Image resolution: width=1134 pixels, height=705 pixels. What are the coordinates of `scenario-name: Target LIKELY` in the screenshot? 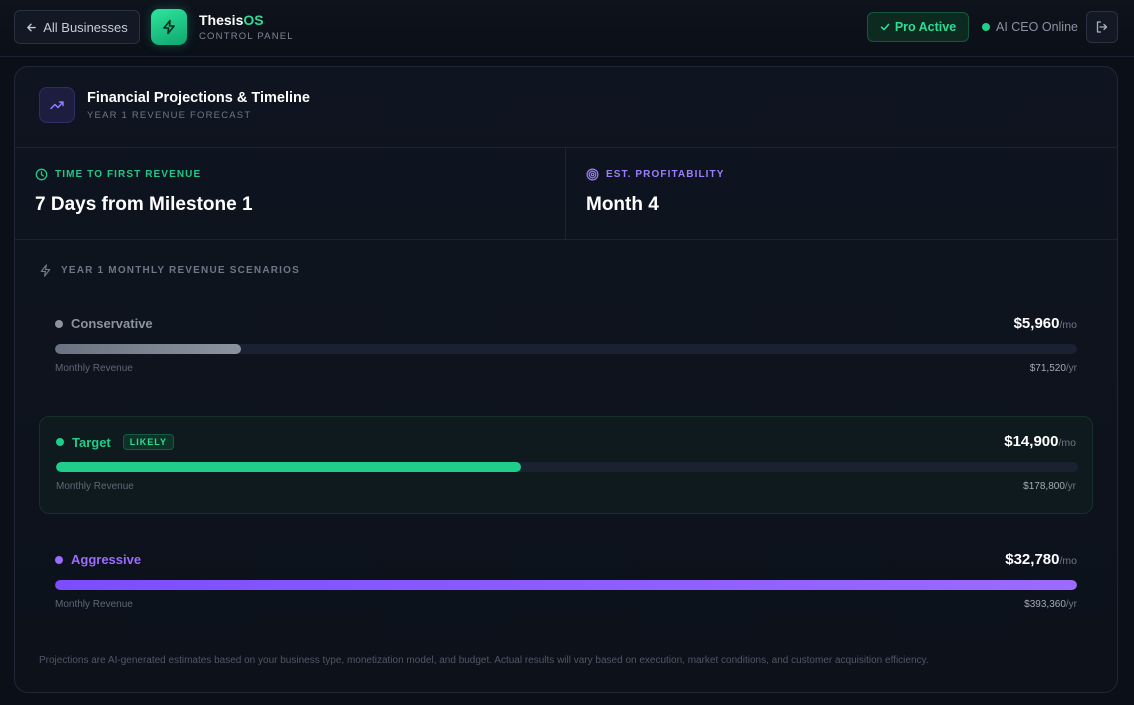 It's located at (115, 442).